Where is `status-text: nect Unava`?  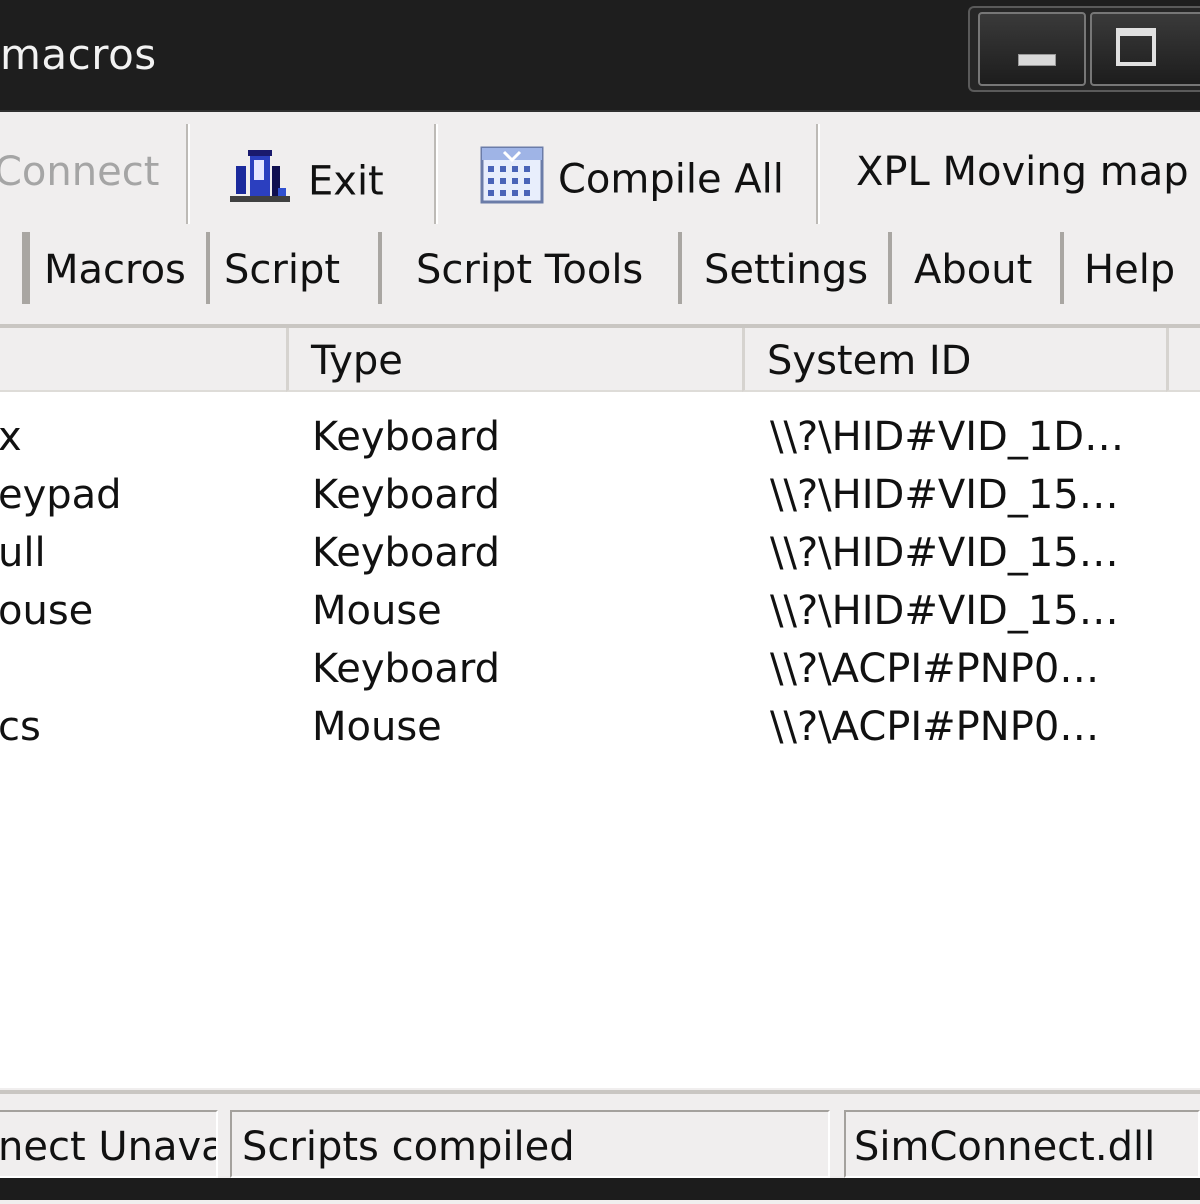 status-text: nect Unava is located at coordinates (109, 1147).